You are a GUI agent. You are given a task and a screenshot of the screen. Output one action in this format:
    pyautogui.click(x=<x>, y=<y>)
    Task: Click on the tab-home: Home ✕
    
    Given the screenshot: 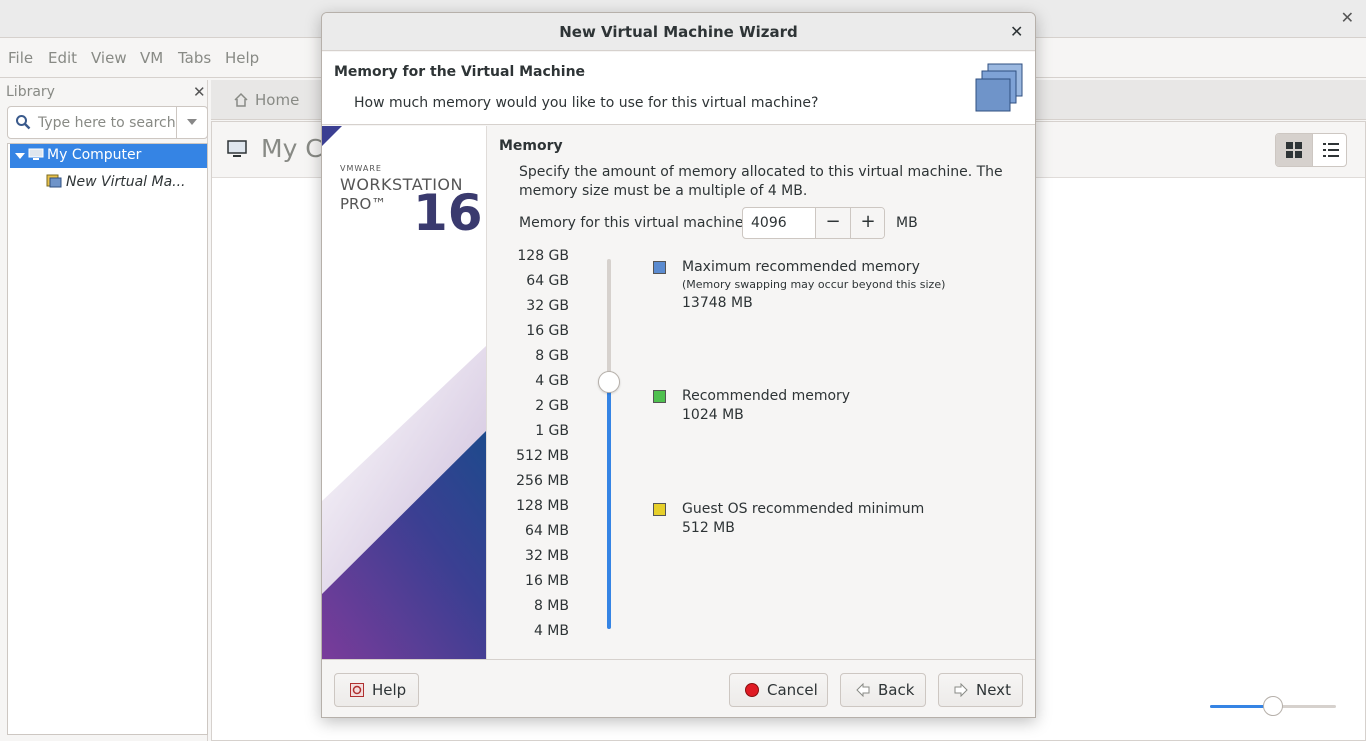 What is the action you would take?
    pyautogui.click(x=278, y=100)
    